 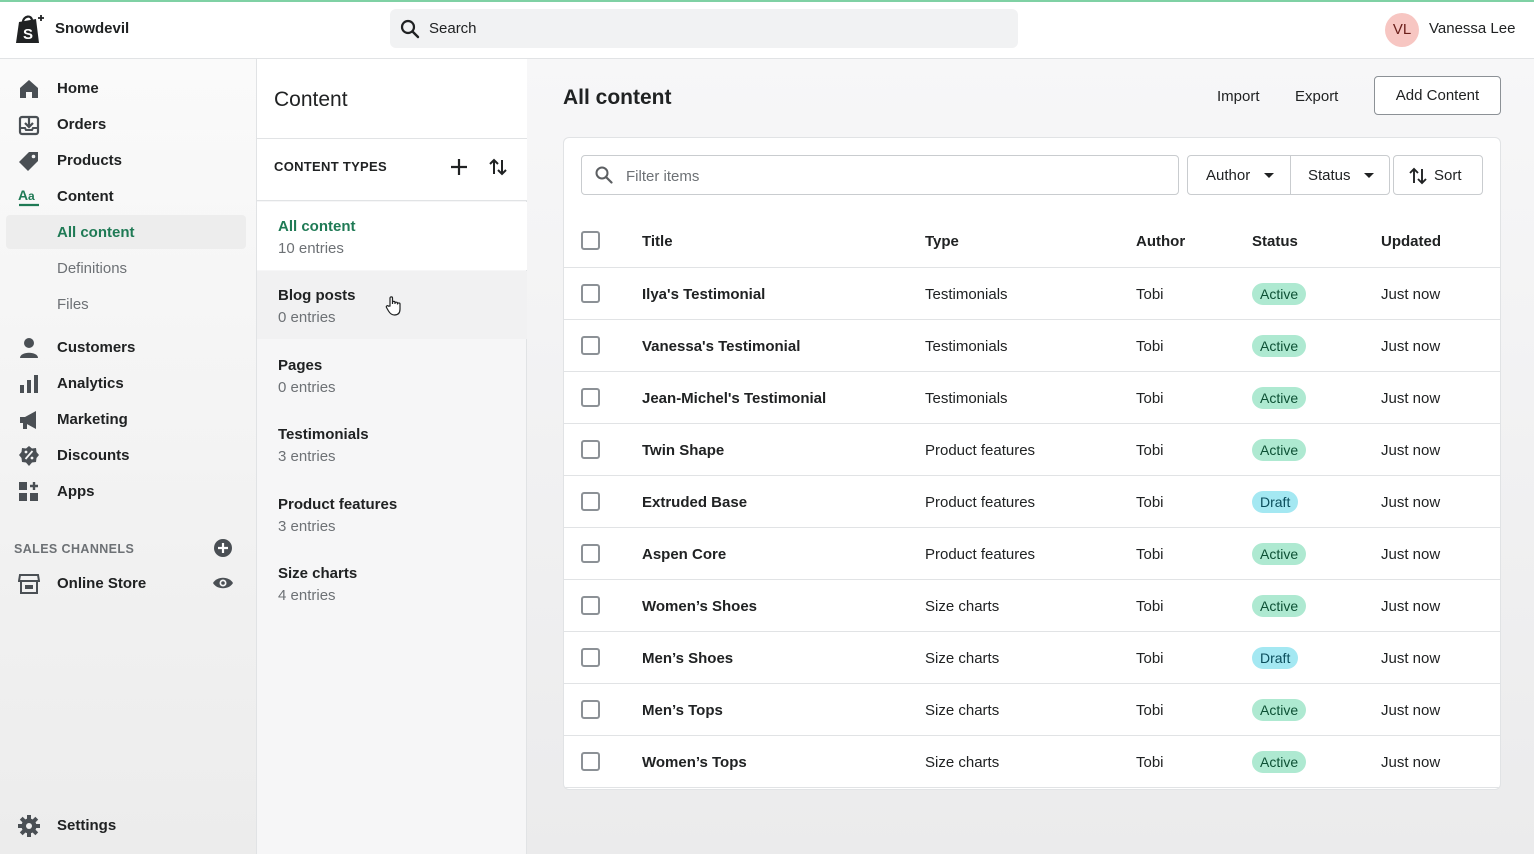 I want to click on sidebar-item-customers: Customers, so click(x=123, y=348).